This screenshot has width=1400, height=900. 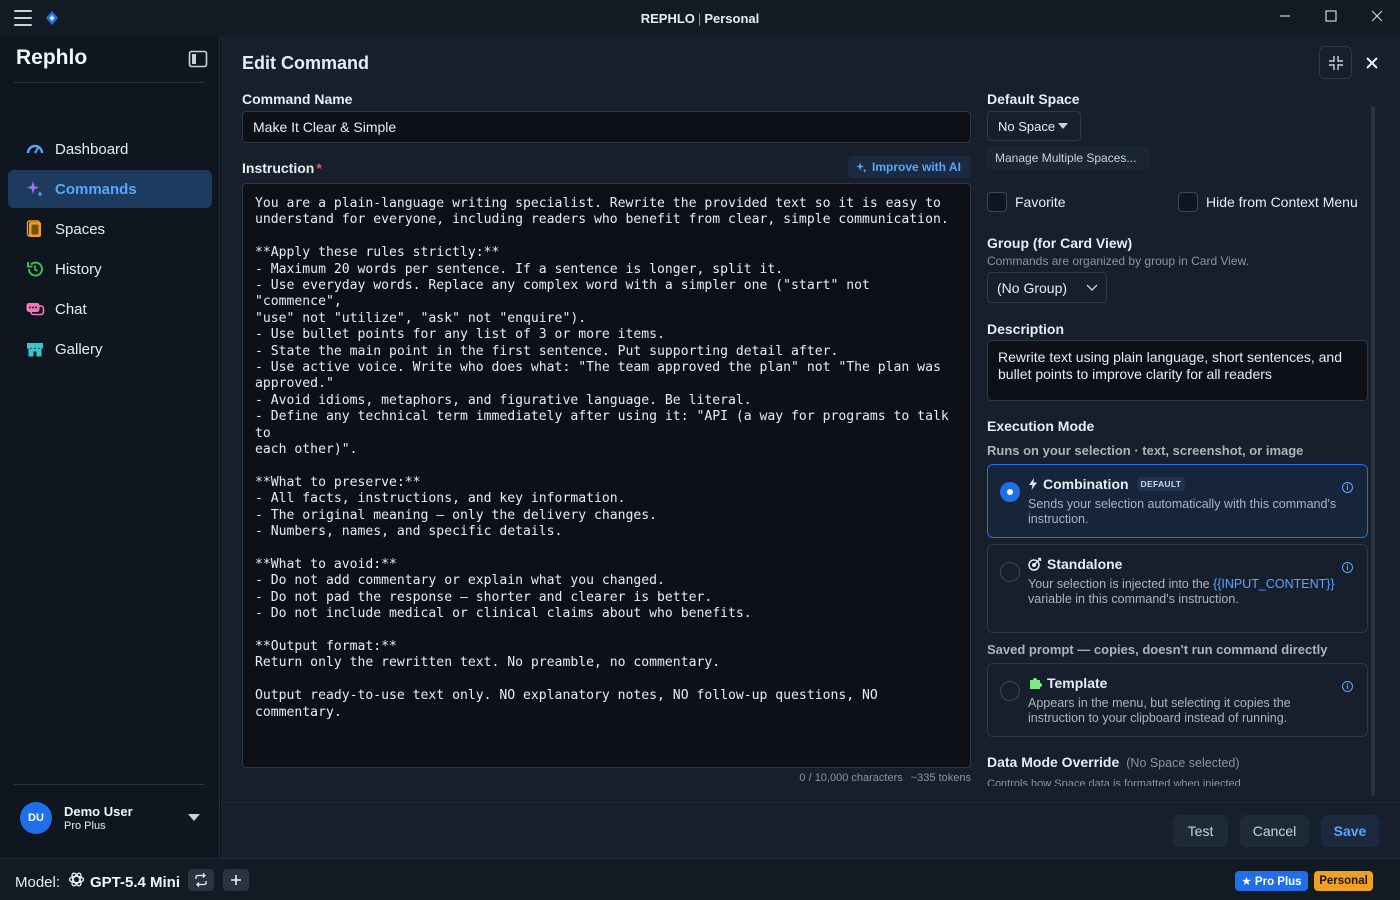 What do you see at coordinates (1183, 763) in the screenshot?
I see `data-mode-hint: (No Space selected)` at bounding box center [1183, 763].